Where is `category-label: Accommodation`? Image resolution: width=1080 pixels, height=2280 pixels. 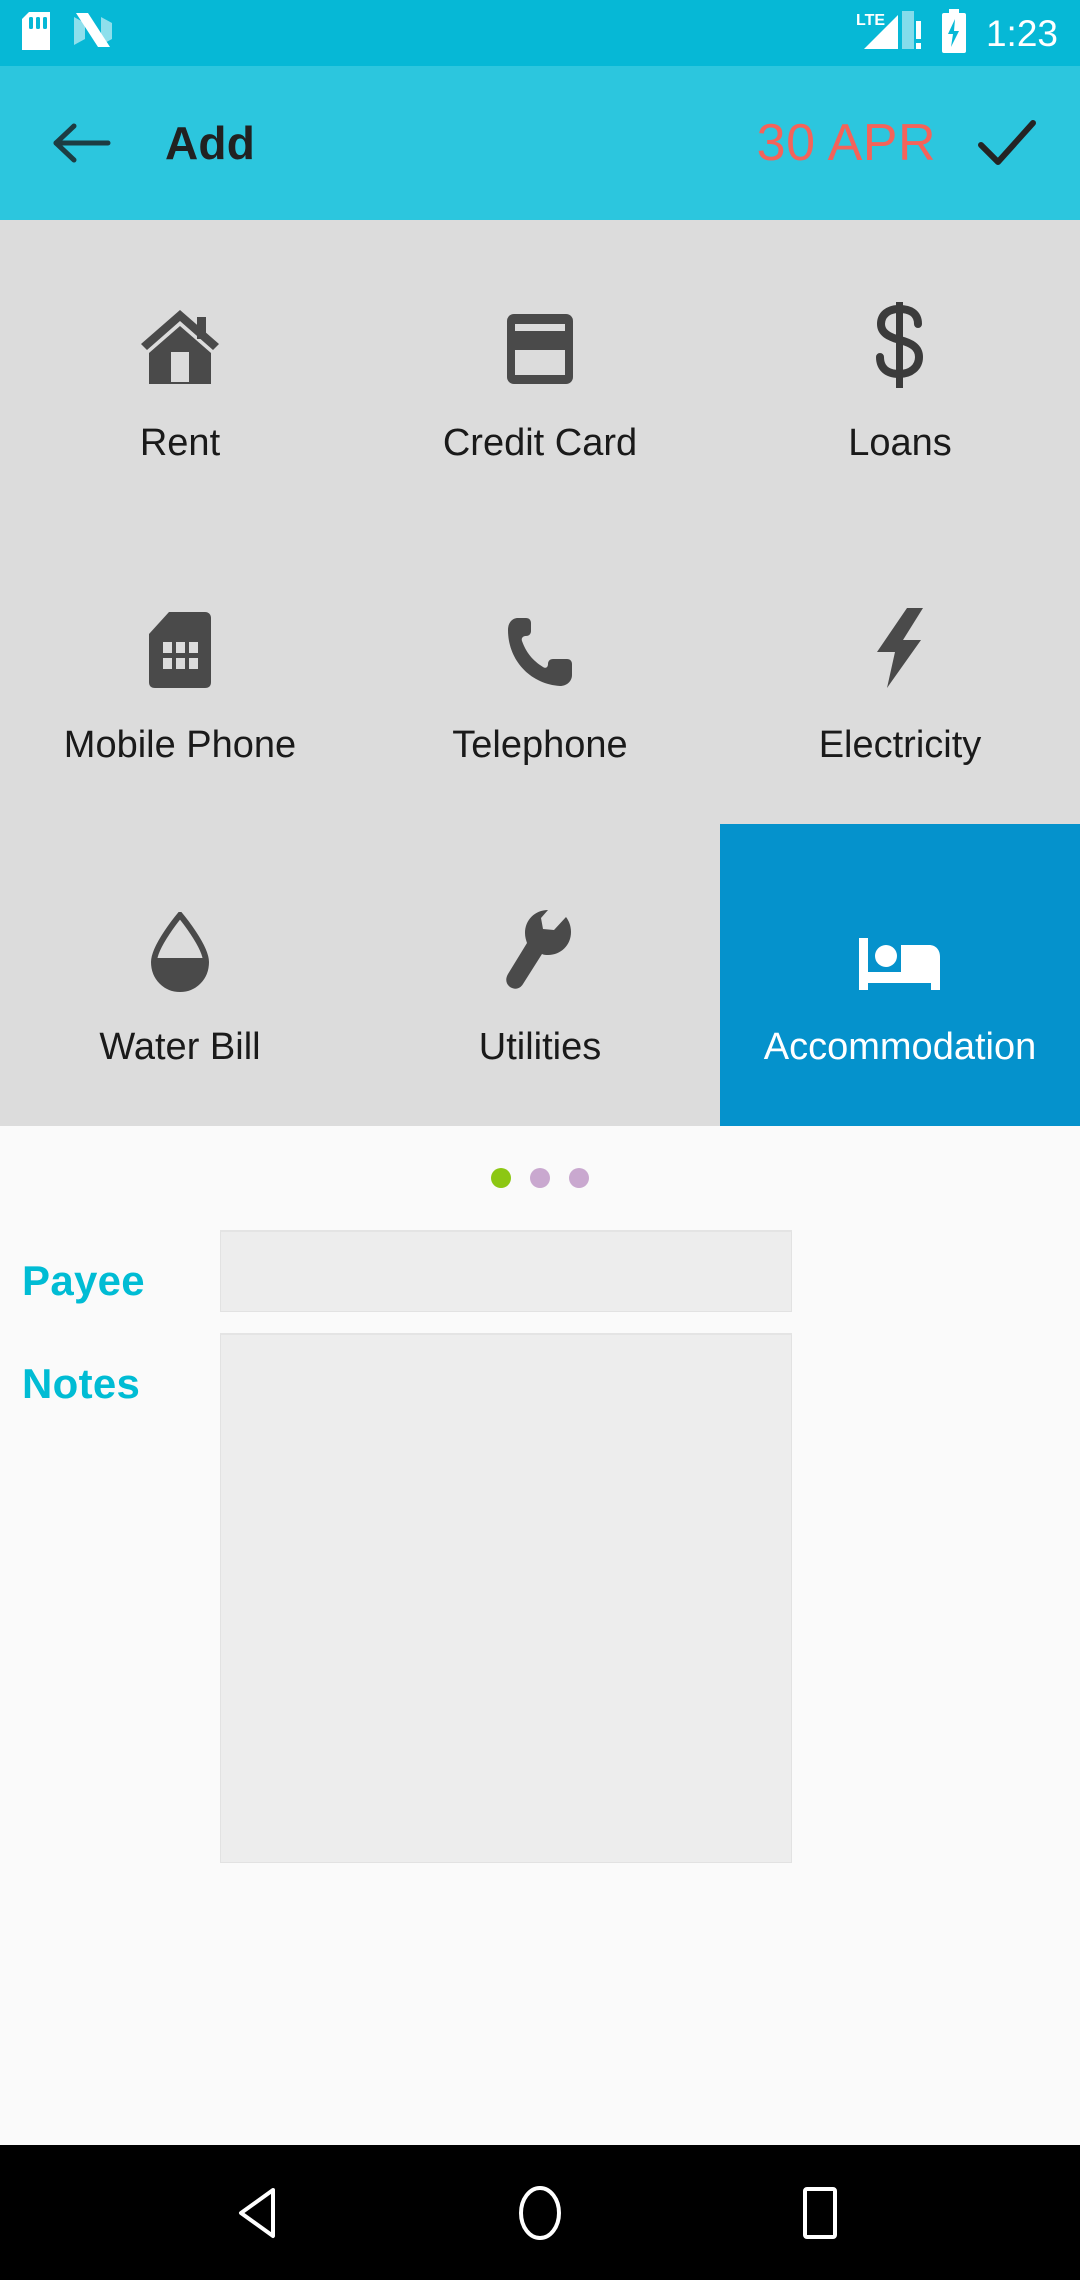
category-label: Accommodation is located at coordinates (900, 1047).